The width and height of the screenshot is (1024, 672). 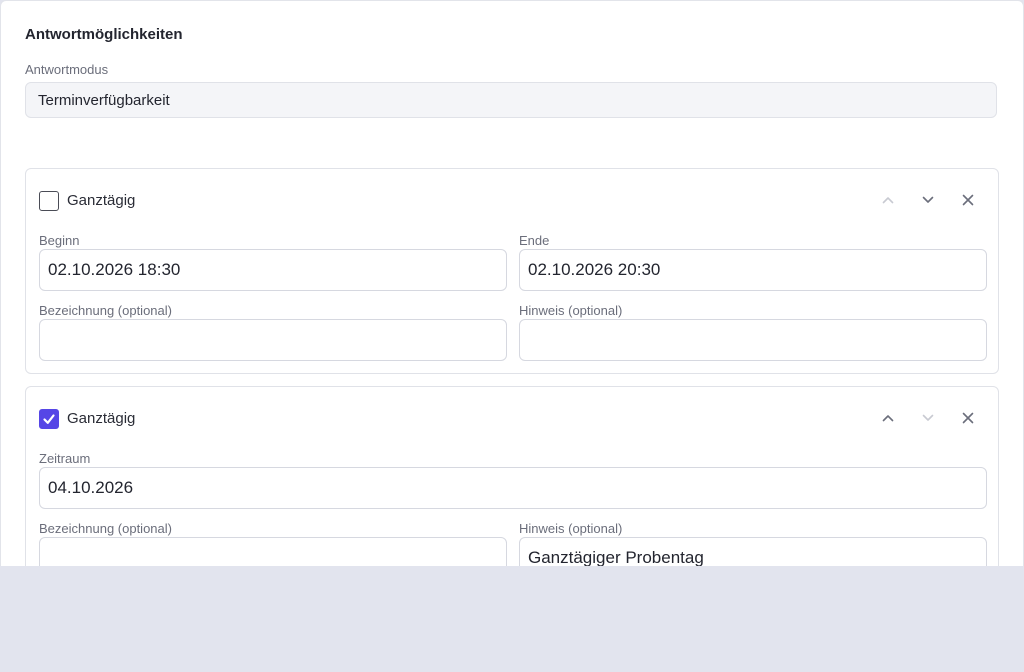 What do you see at coordinates (65, 458) in the screenshot?
I see `period-label: Zeitraum` at bounding box center [65, 458].